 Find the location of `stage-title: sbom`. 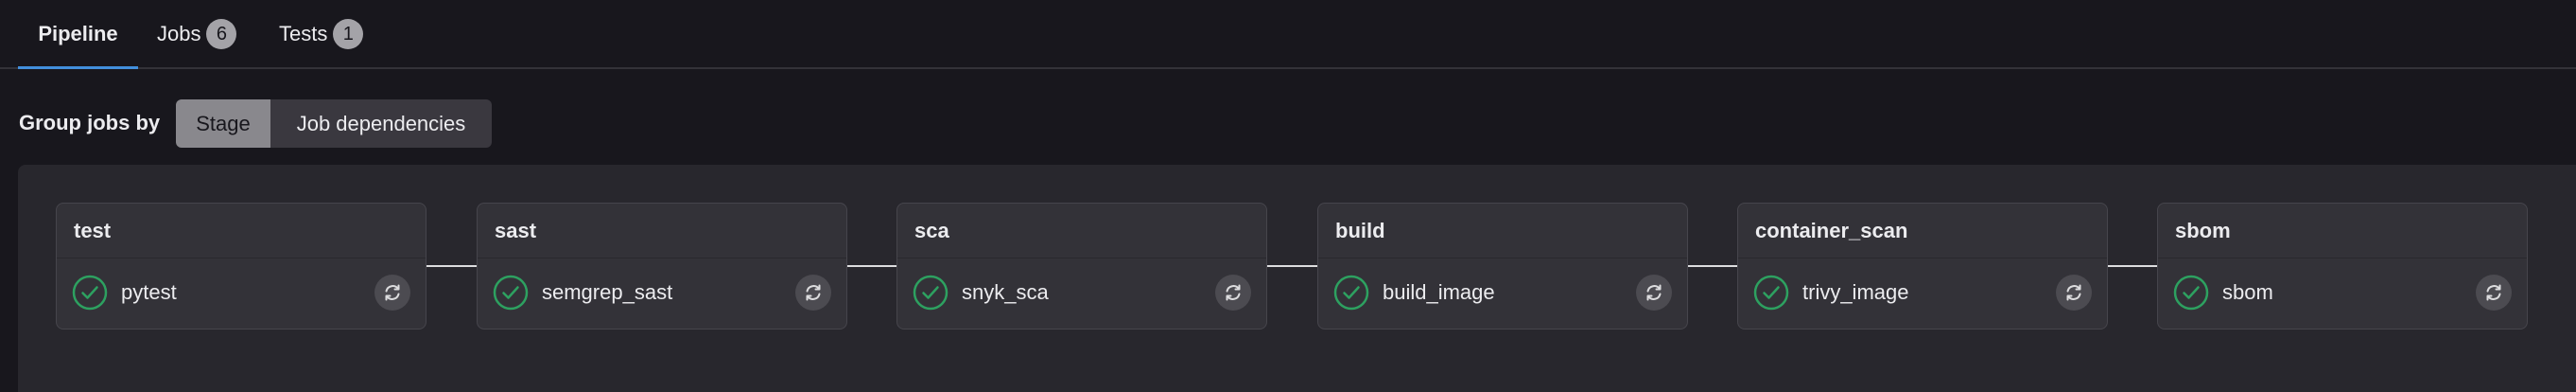

stage-title: sbom is located at coordinates (2203, 230).